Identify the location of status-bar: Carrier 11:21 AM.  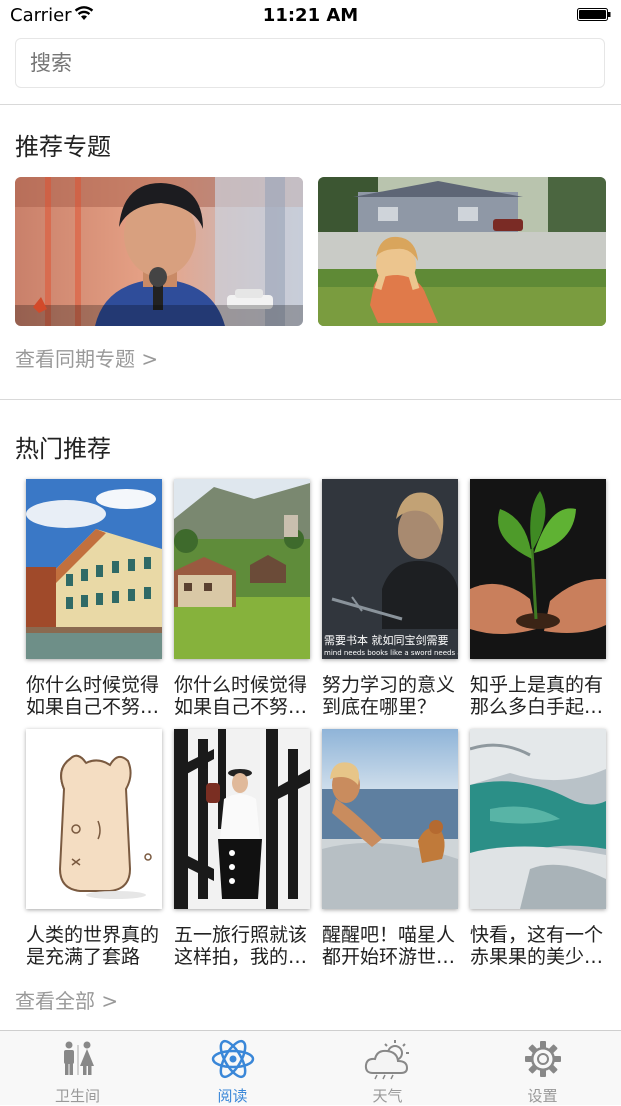
(310, 16).